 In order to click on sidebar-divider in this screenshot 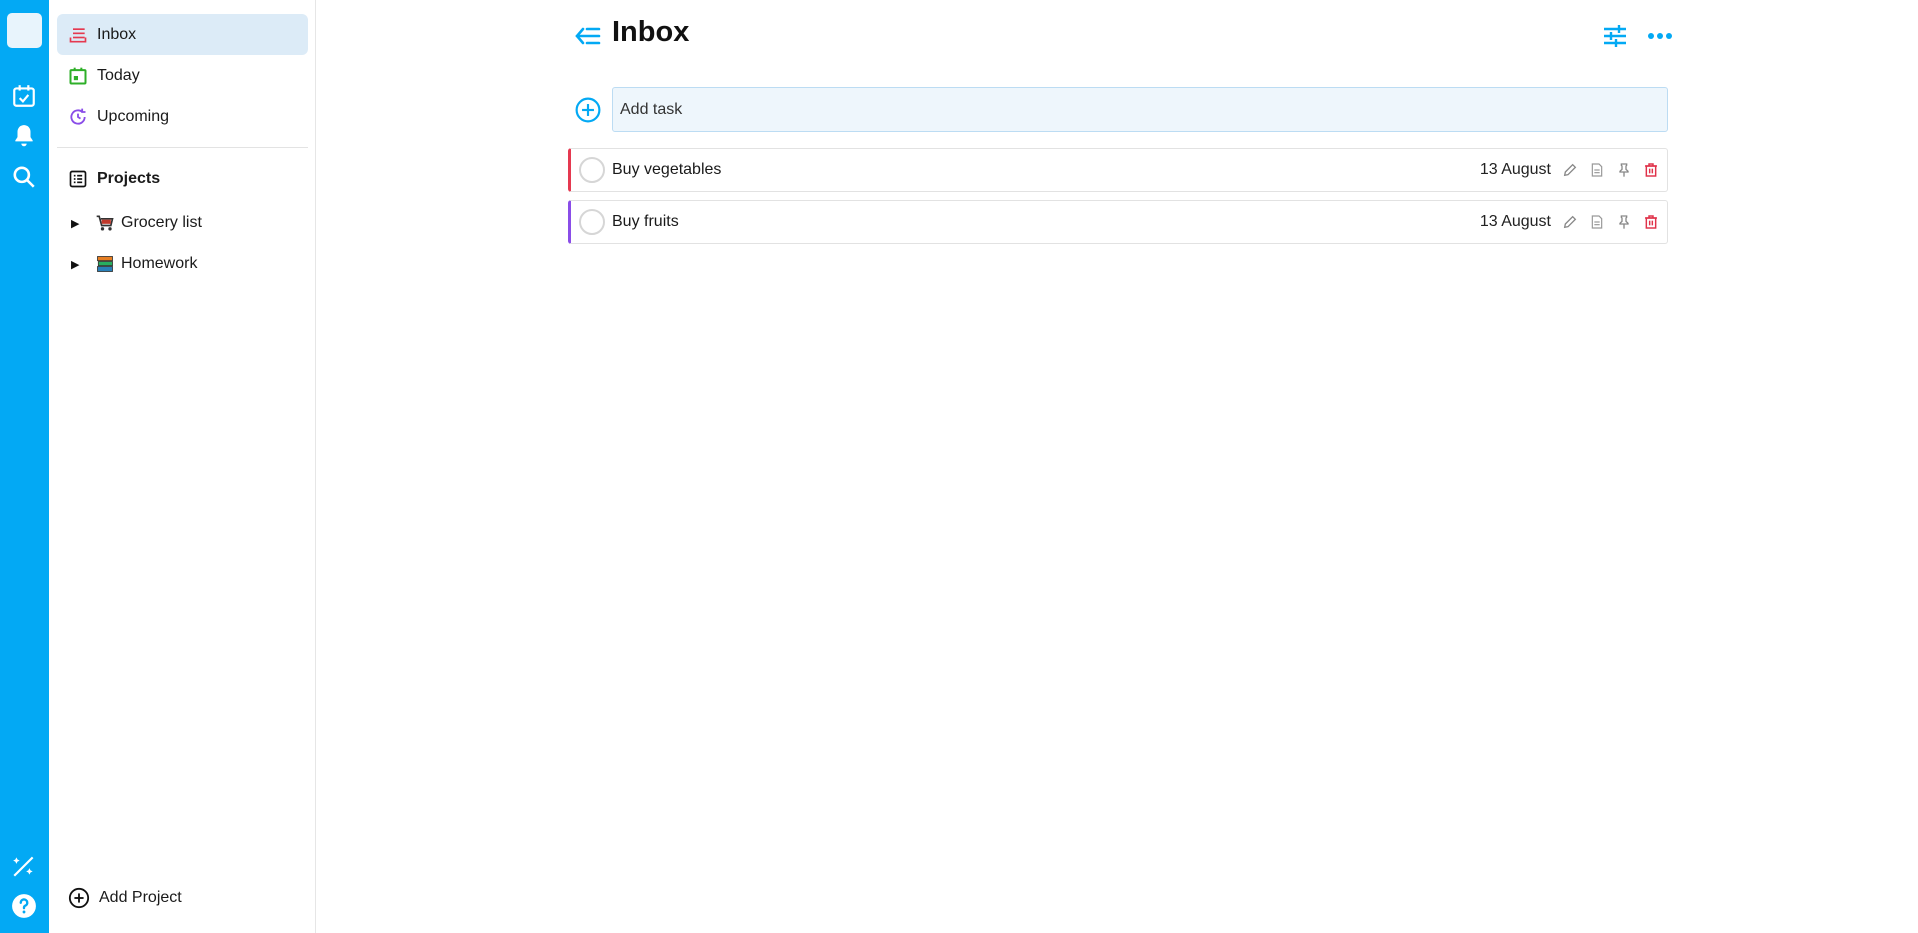, I will do `click(182, 147)`.